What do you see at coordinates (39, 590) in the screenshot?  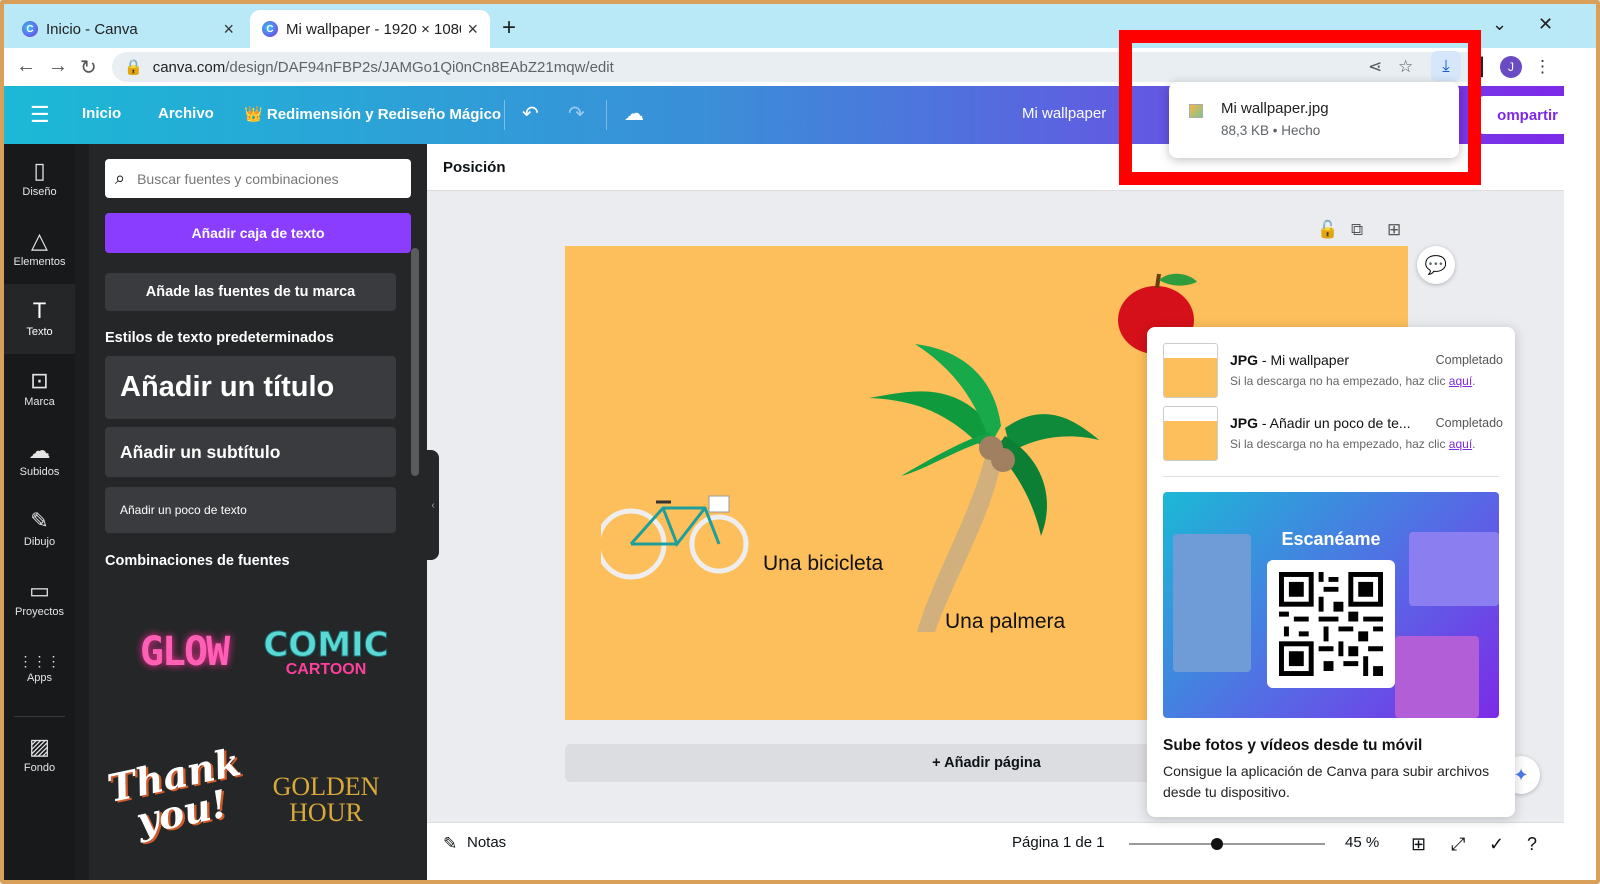 I see `folder-icon: ▭` at bounding box center [39, 590].